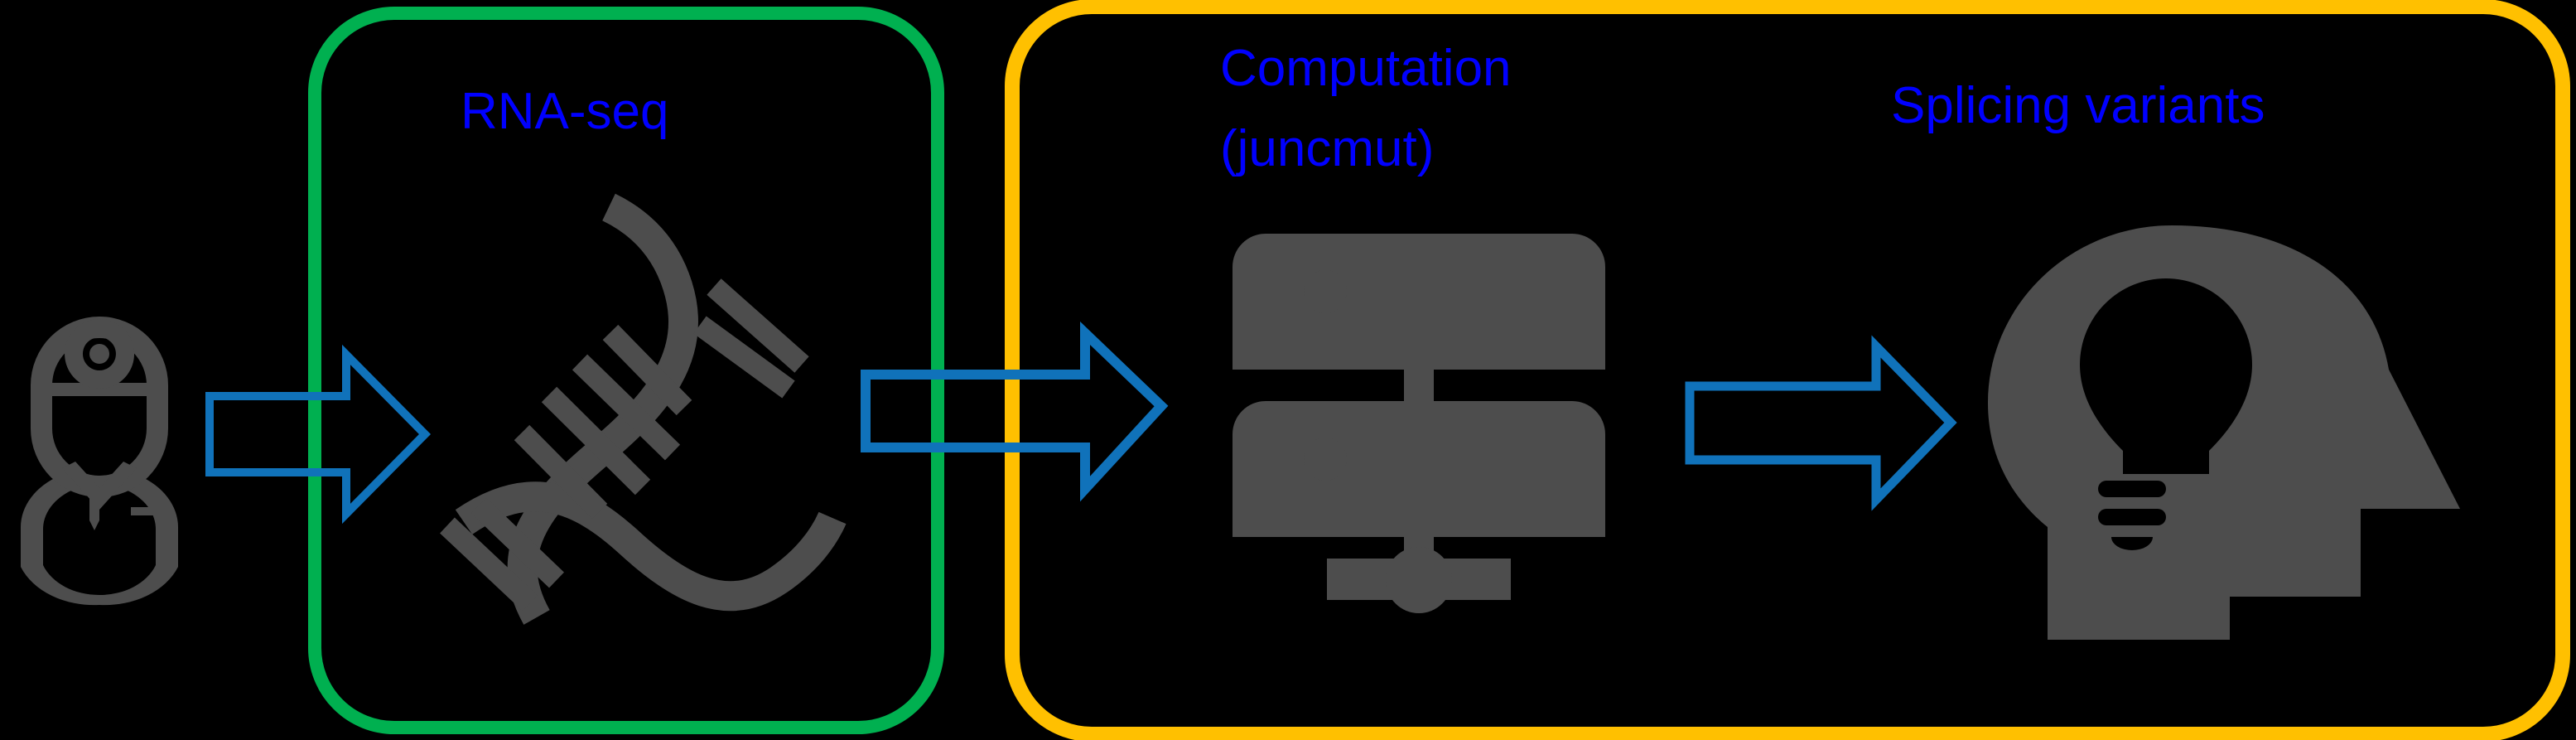  What do you see at coordinates (1419, 424) in the screenshot?
I see `server-stack-icon` at bounding box center [1419, 424].